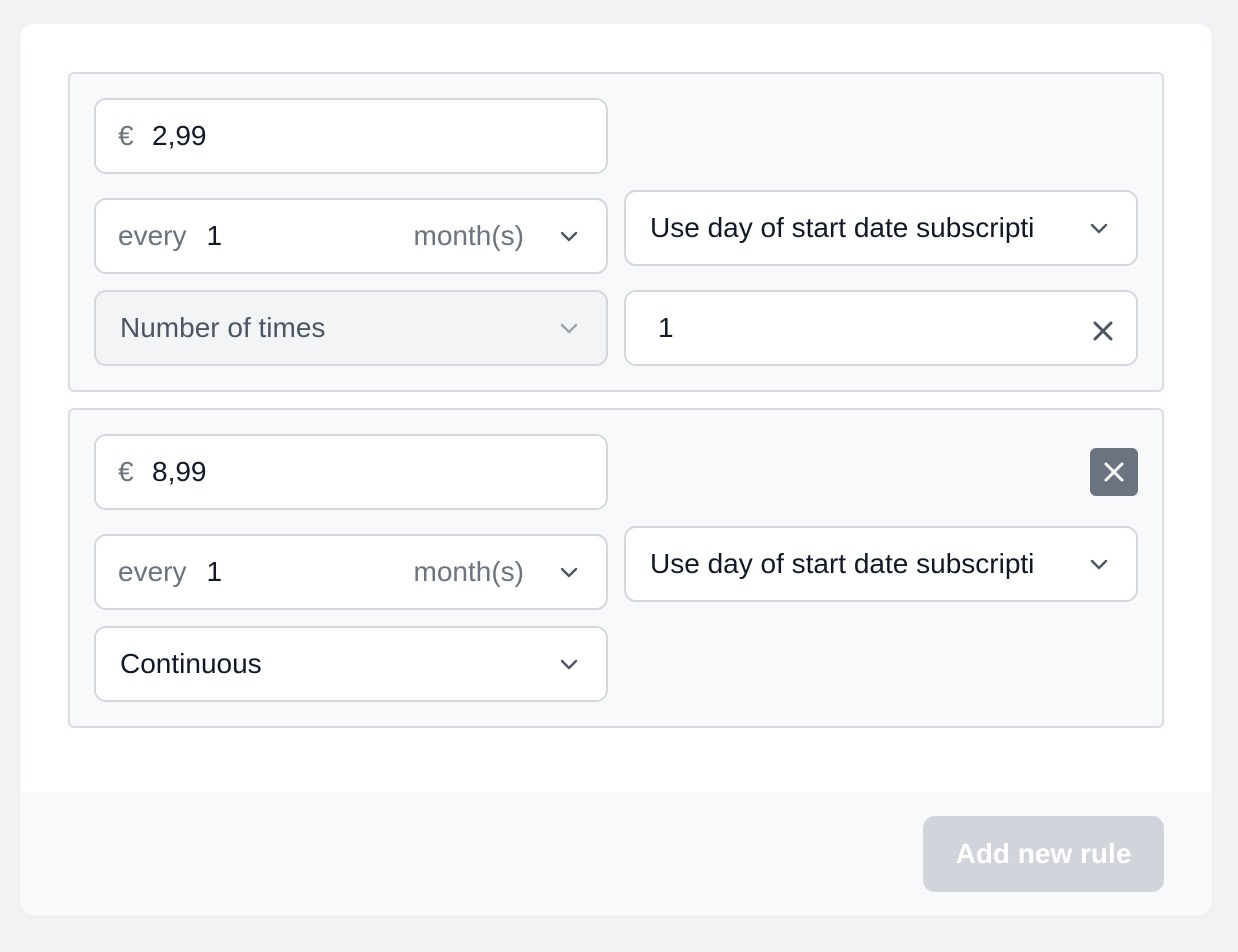 This screenshot has height=952, width=1238. What do you see at coordinates (191, 663) in the screenshot?
I see `duration-type-value: Continuous` at bounding box center [191, 663].